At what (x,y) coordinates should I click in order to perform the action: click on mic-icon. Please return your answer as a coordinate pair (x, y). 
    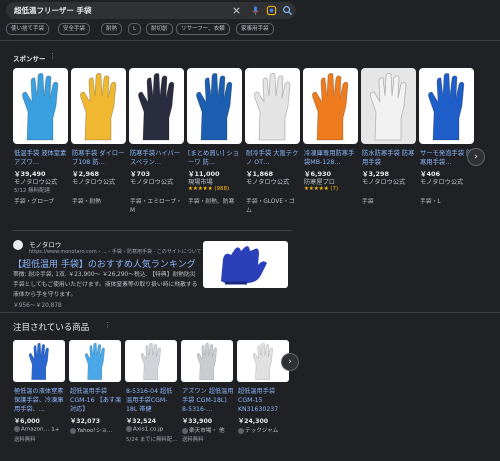
    Looking at the image, I should click on (255, 10).